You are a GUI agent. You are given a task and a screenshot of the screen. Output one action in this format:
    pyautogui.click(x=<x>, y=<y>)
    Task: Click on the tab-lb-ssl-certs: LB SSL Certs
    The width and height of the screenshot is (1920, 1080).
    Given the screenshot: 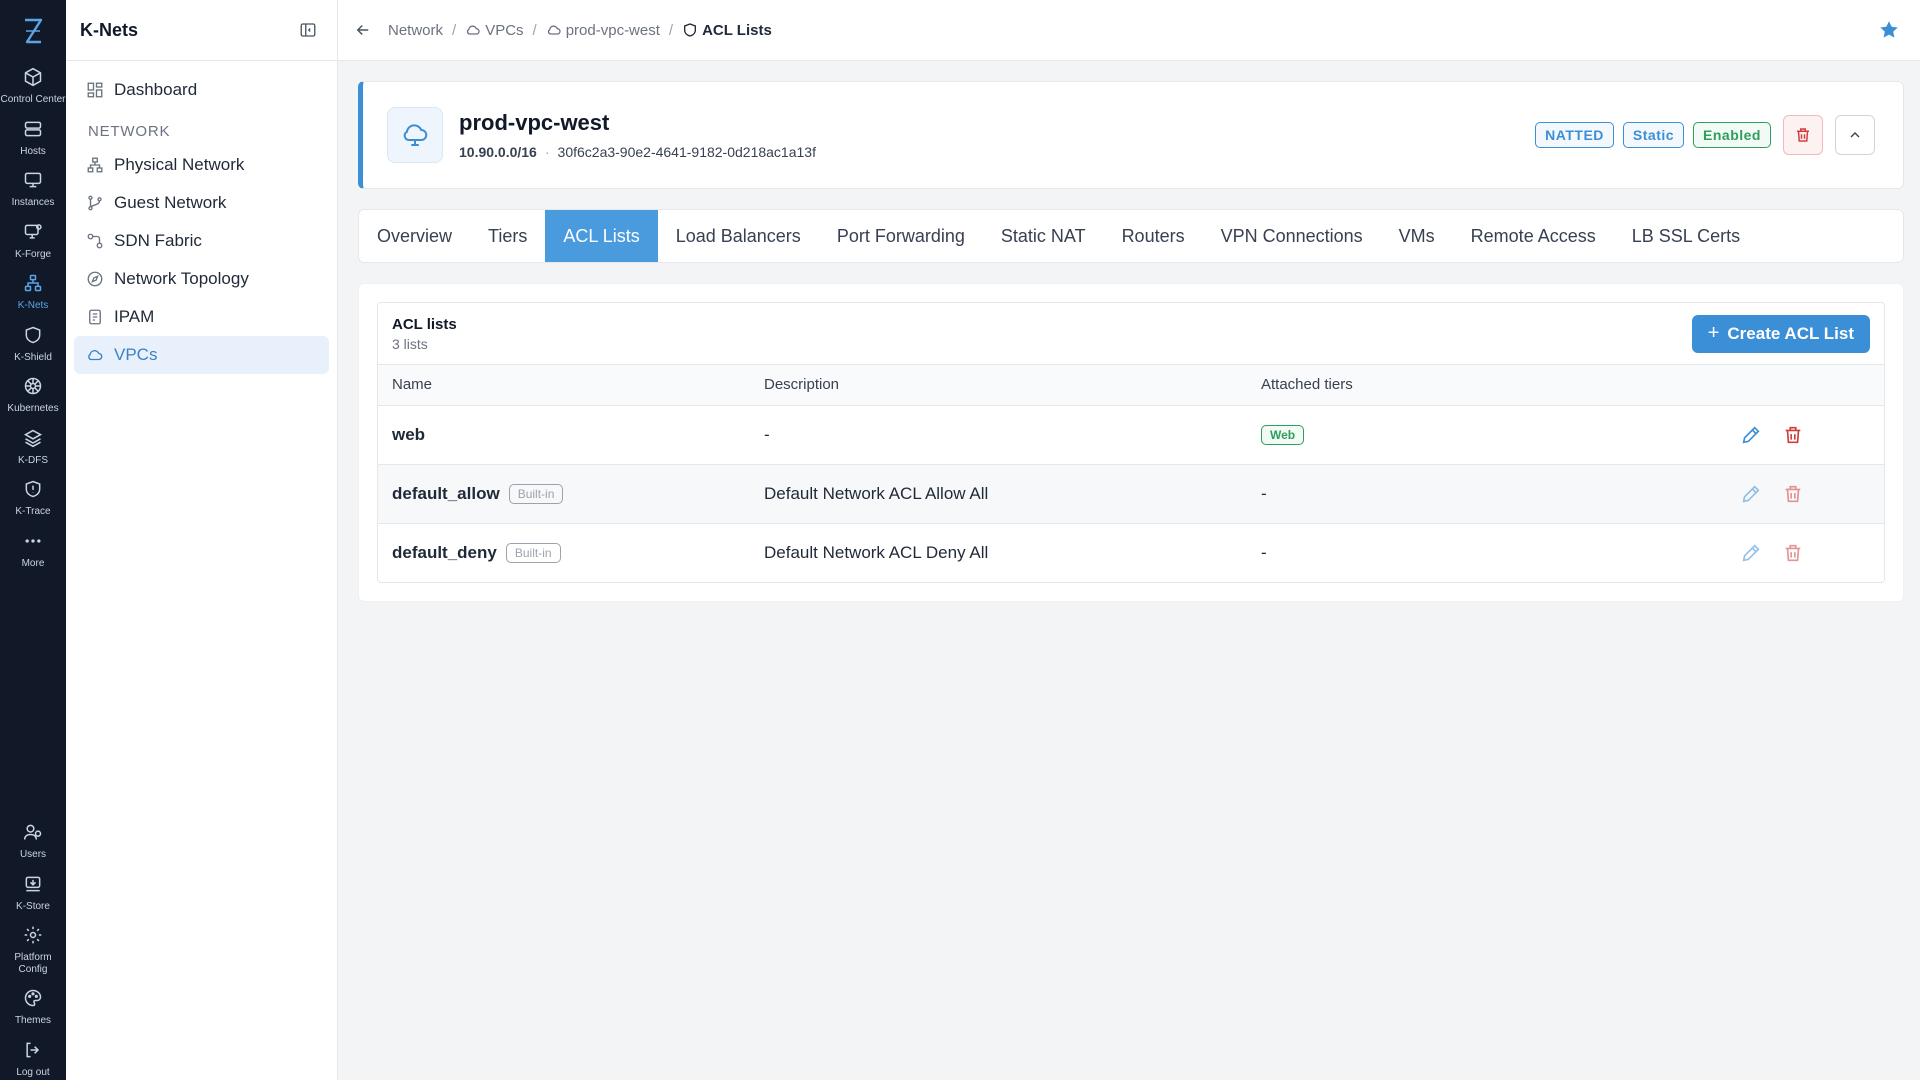 What is the action you would take?
    pyautogui.click(x=1686, y=236)
    